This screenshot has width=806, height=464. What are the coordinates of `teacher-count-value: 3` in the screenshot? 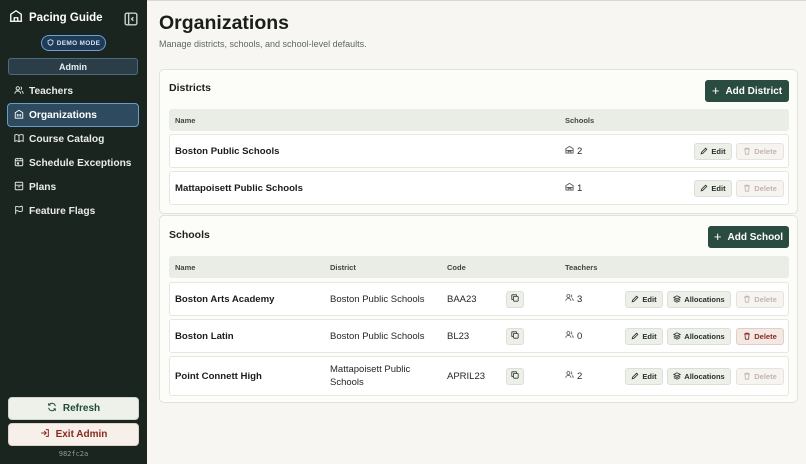 It's located at (580, 299).